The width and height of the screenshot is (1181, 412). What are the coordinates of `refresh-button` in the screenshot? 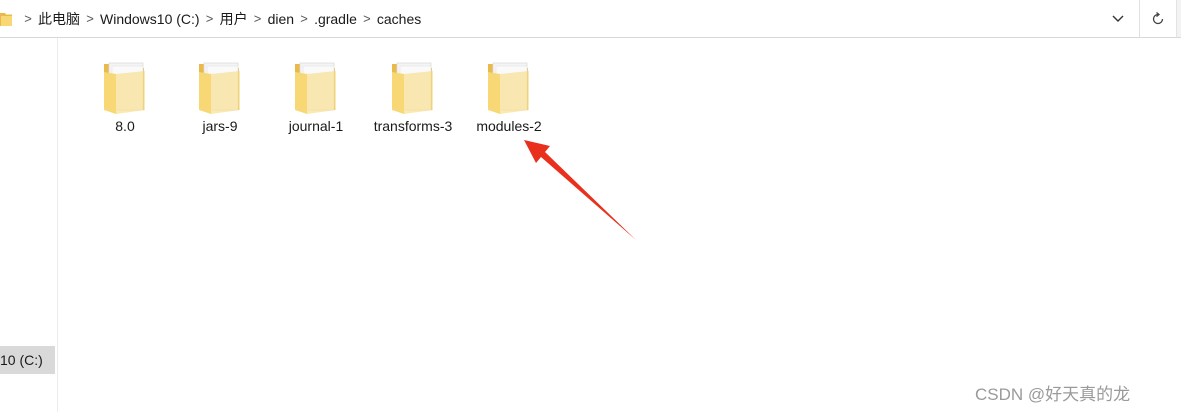 It's located at (1158, 18).